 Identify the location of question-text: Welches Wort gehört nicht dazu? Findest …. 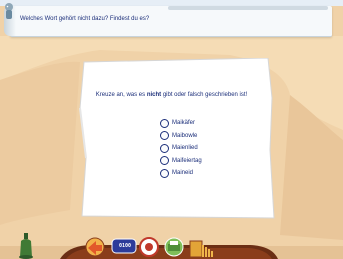
(85, 19).